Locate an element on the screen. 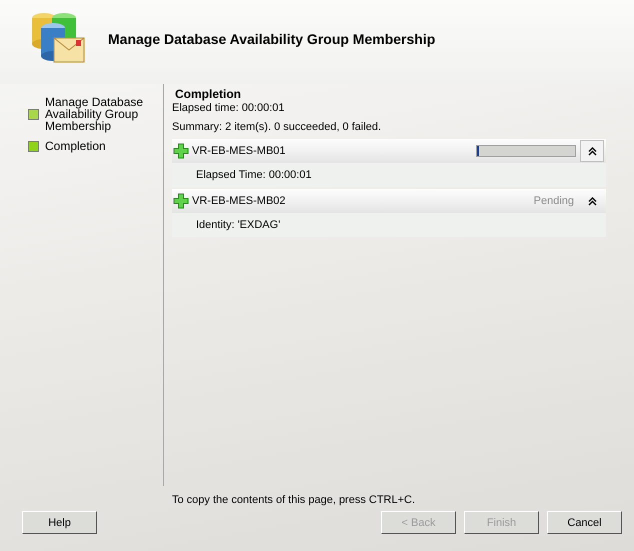 The height and width of the screenshot is (551, 634). summary-text: Summary: 2 item(s). 0 succeeded, 0 failed. is located at coordinates (277, 127).